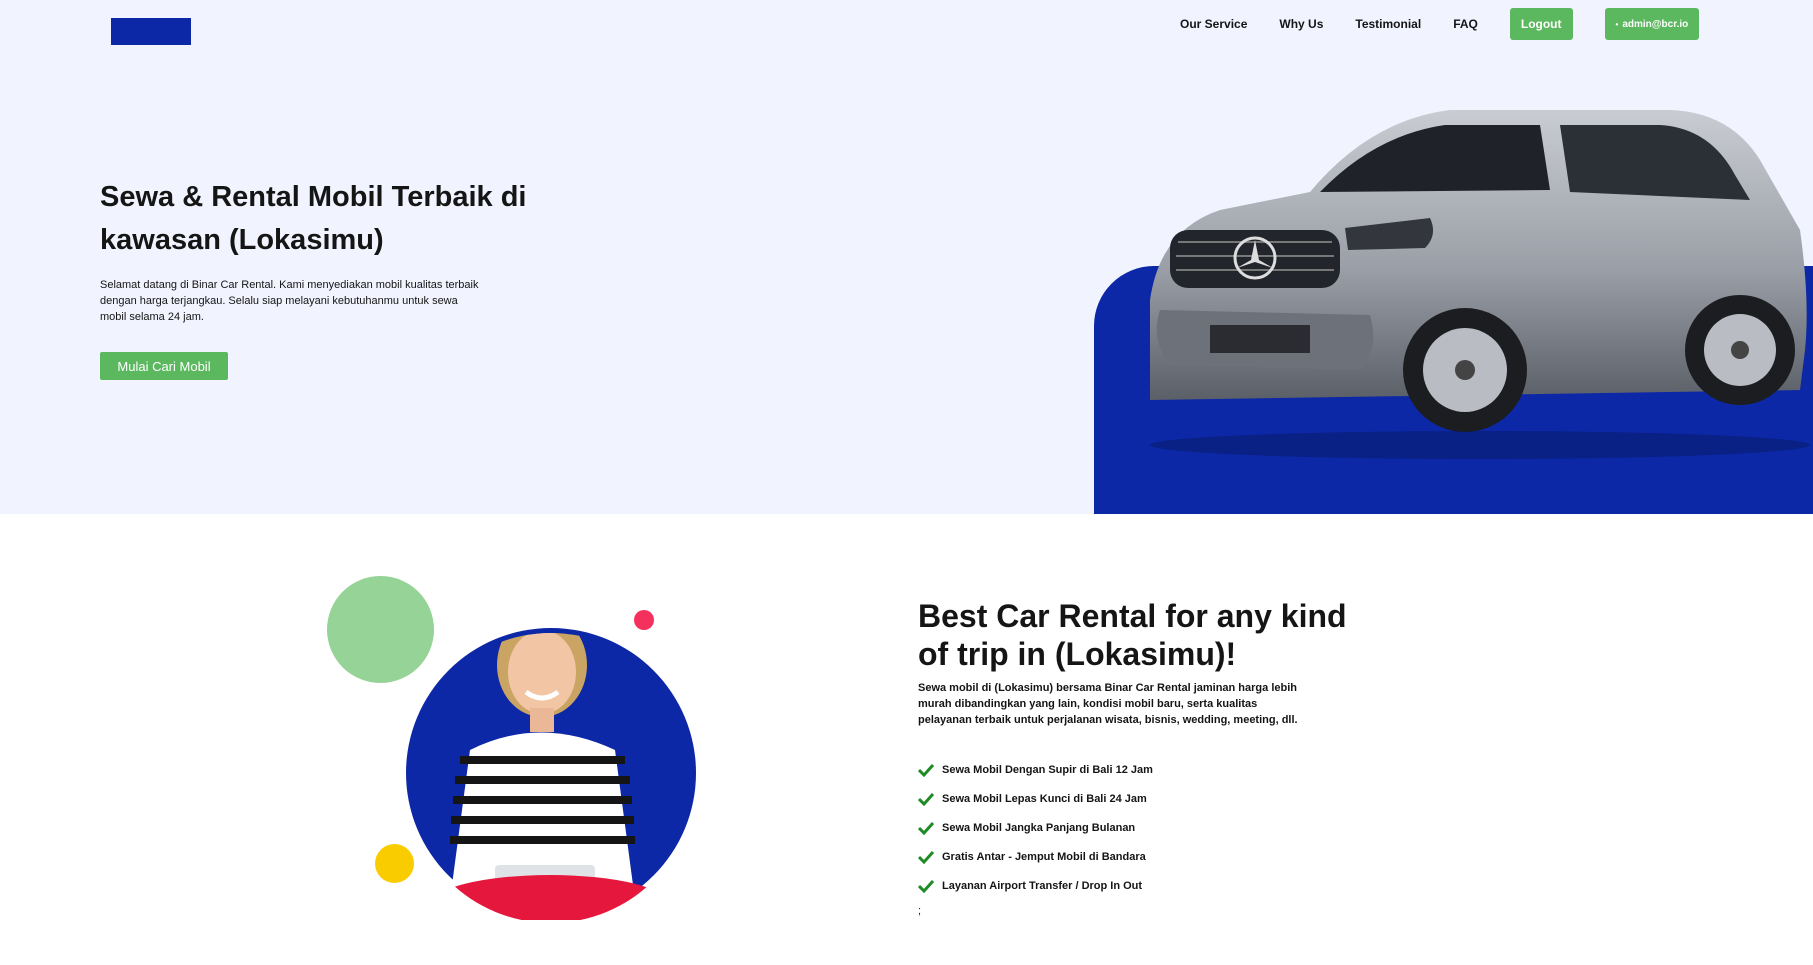 The image size is (1813, 965). What do you see at coordinates (1388, 24) in the screenshot?
I see `nav-link-testimonial: Testimonial` at bounding box center [1388, 24].